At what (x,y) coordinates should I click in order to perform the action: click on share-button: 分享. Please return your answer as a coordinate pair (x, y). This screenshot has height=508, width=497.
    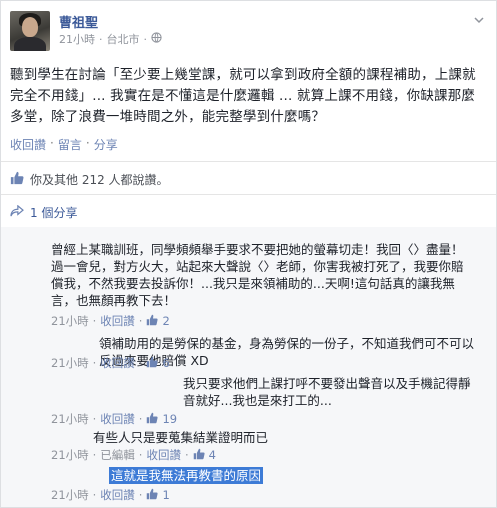
    Looking at the image, I should click on (106, 144).